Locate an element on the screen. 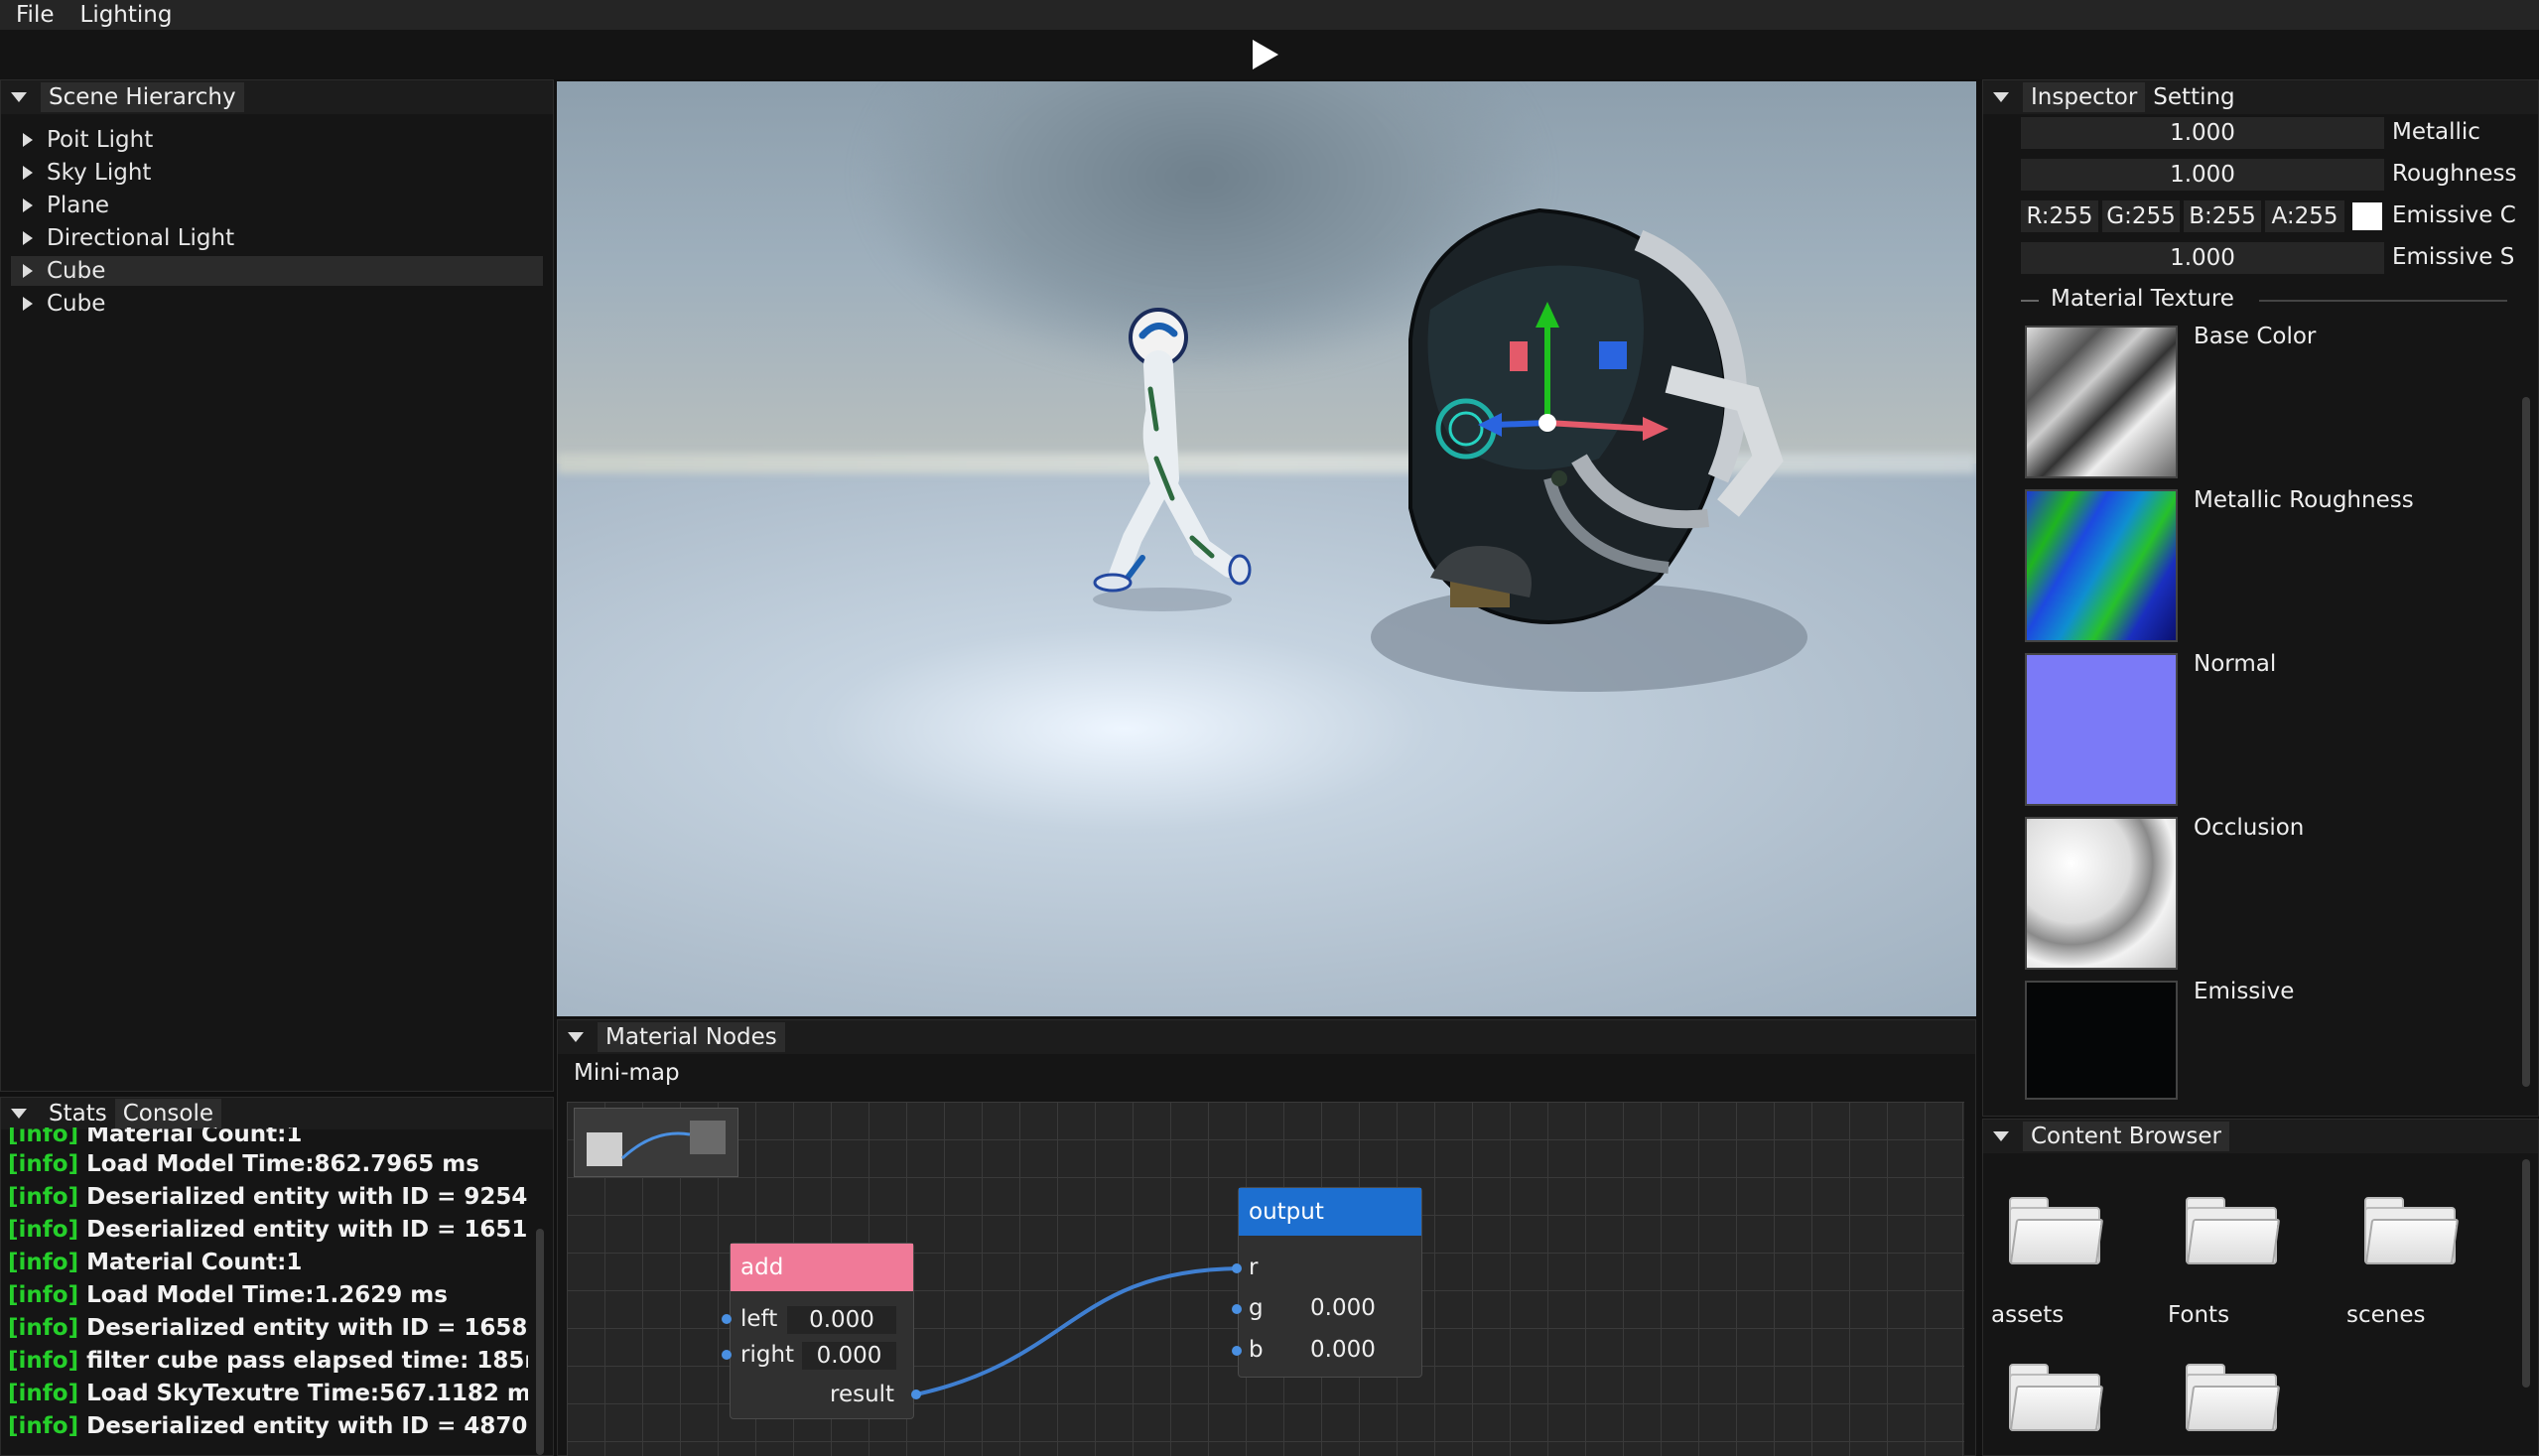 This screenshot has width=2539, height=1456. play-icon is located at coordinates (1265, 54).